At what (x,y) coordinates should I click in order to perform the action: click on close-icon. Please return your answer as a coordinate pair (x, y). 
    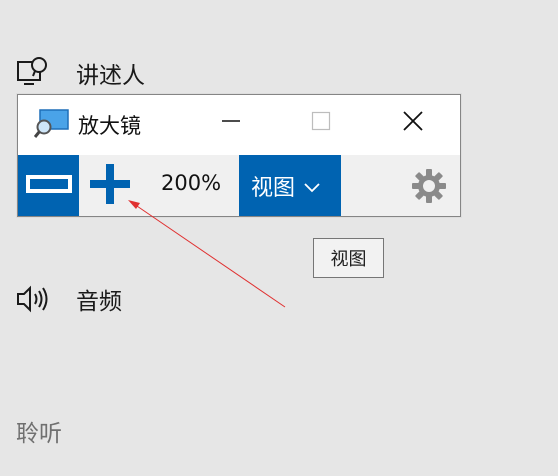
    Looking at the image, I should click on (413, 123).